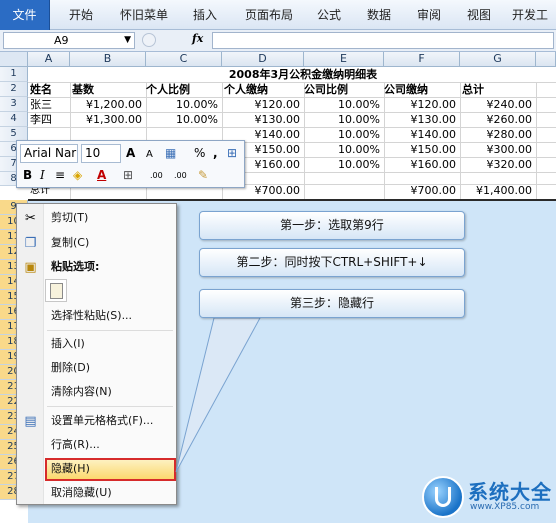 The width and height of the screenshot is (556, 523). I want to click on table-cell: 李四, so click(41, 119).